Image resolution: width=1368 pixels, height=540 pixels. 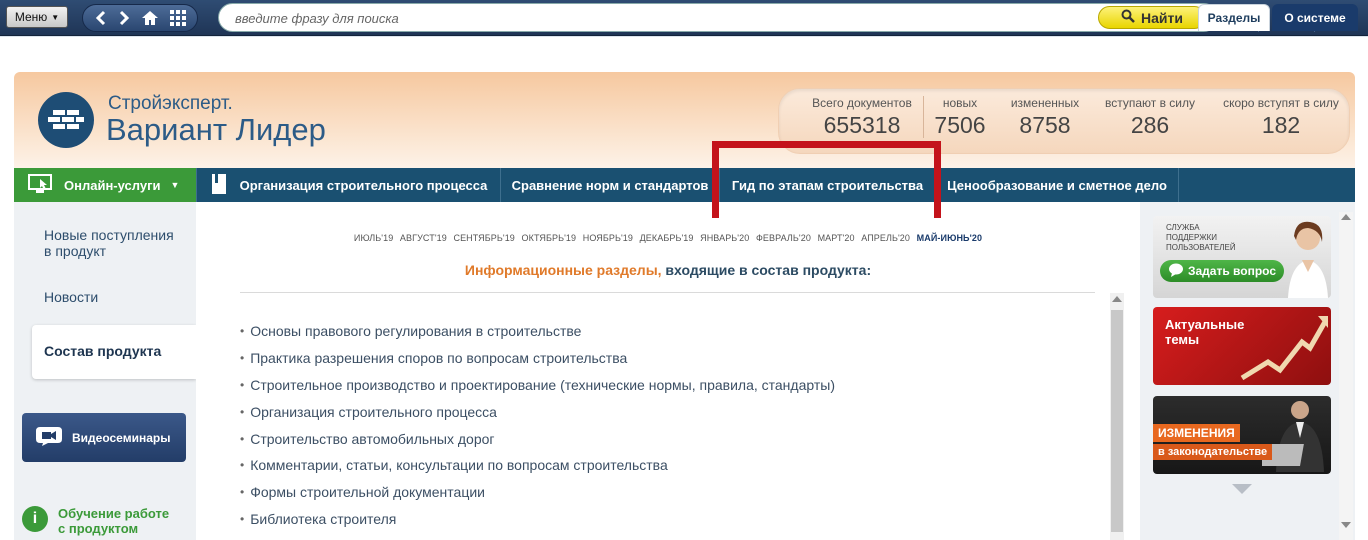 I want to click on sidebar-item-news: Новости, so click(x=71, y=297).